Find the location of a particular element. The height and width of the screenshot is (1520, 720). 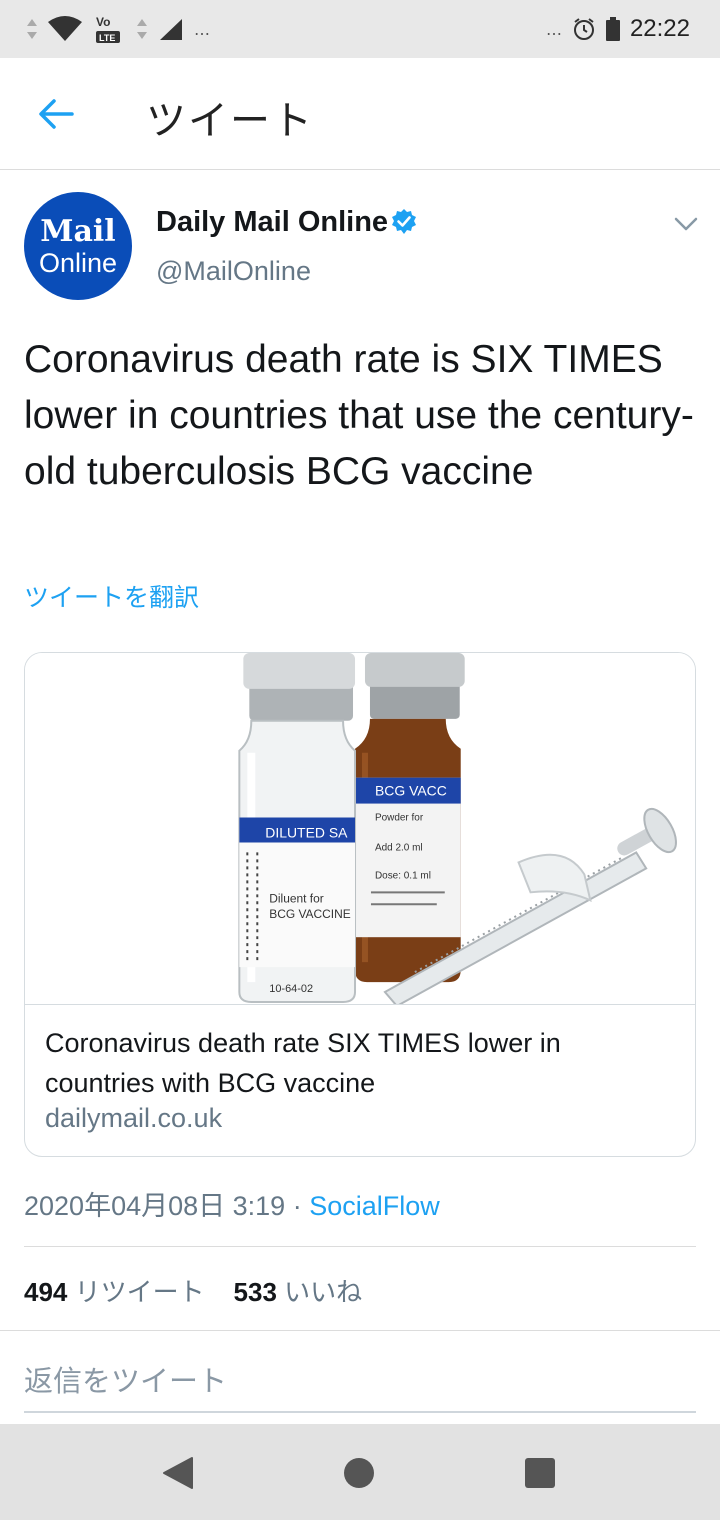

likes-label: いいね is located at coordinates (323, 1292).